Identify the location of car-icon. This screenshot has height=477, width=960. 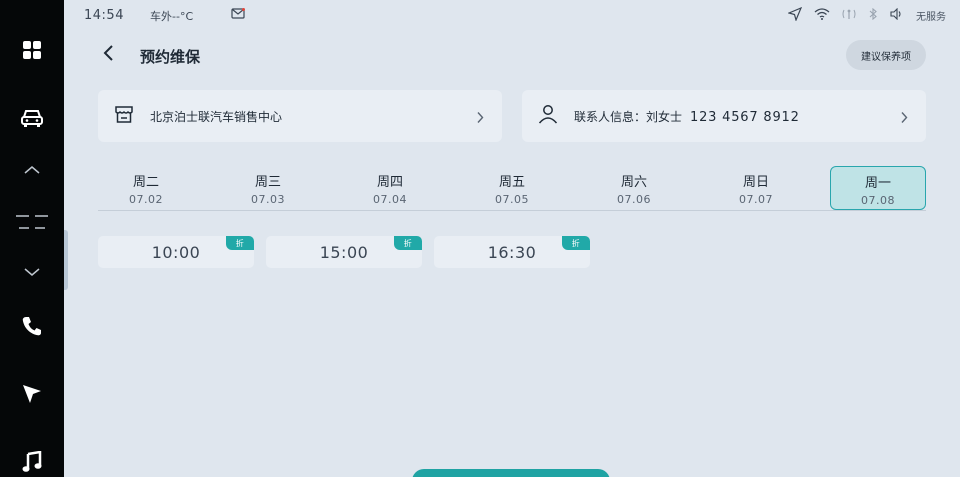
(32, 118).